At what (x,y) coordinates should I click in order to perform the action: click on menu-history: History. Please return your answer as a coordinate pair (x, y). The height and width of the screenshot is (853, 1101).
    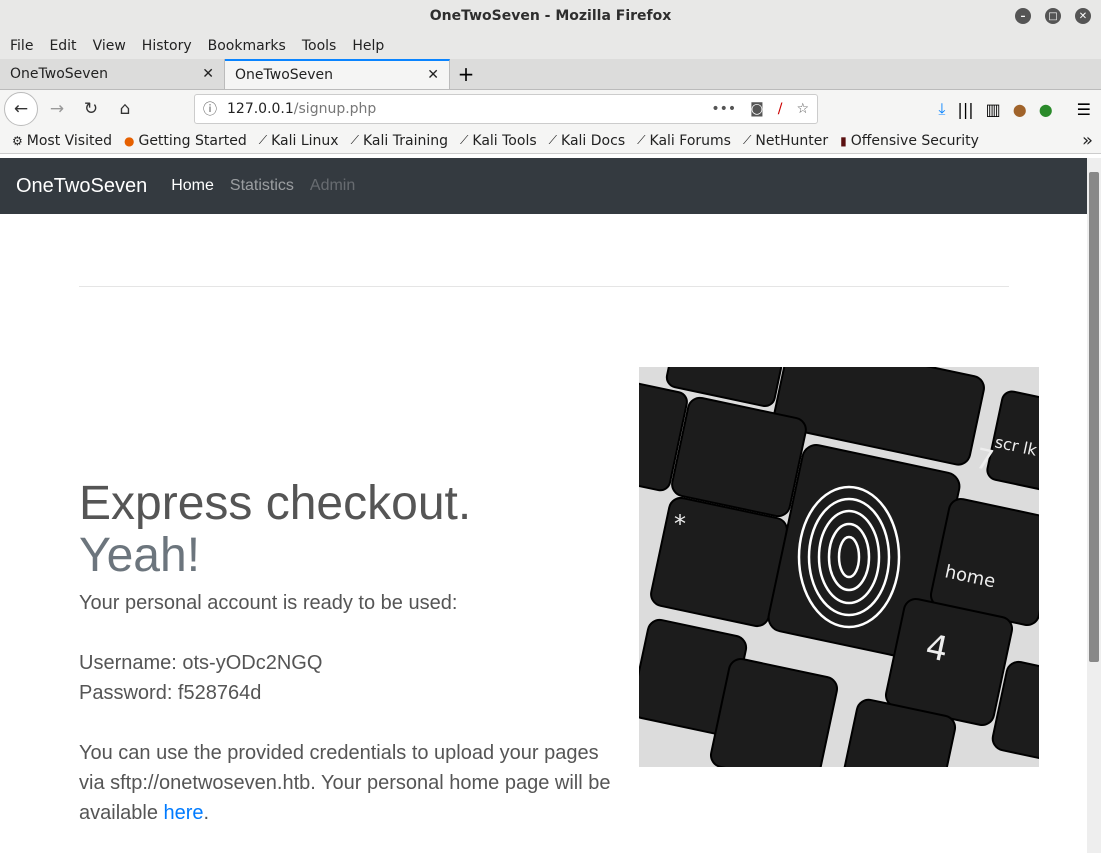
    Looking at the image, I should click on (167, 46).